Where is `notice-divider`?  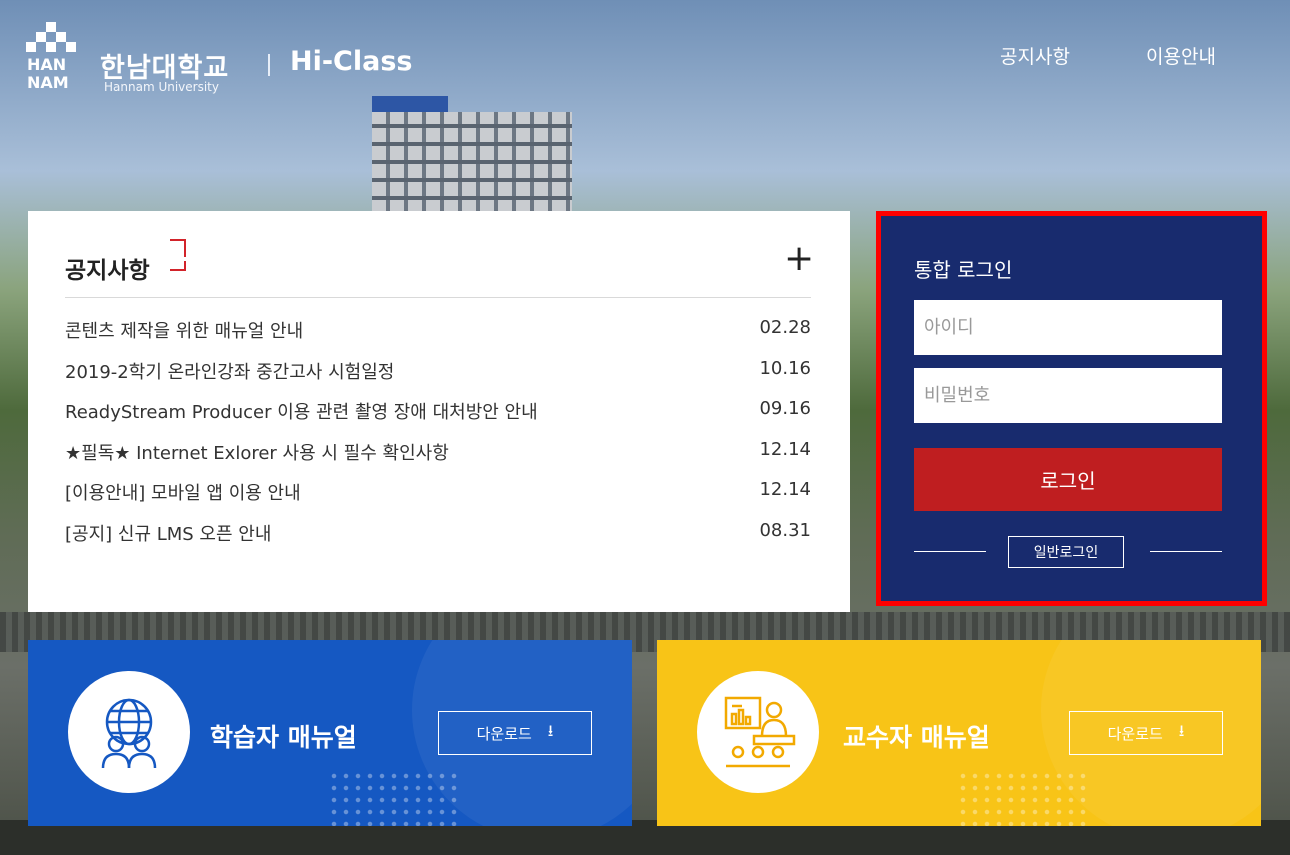
notice-divider is located at coordinates (438, 297).